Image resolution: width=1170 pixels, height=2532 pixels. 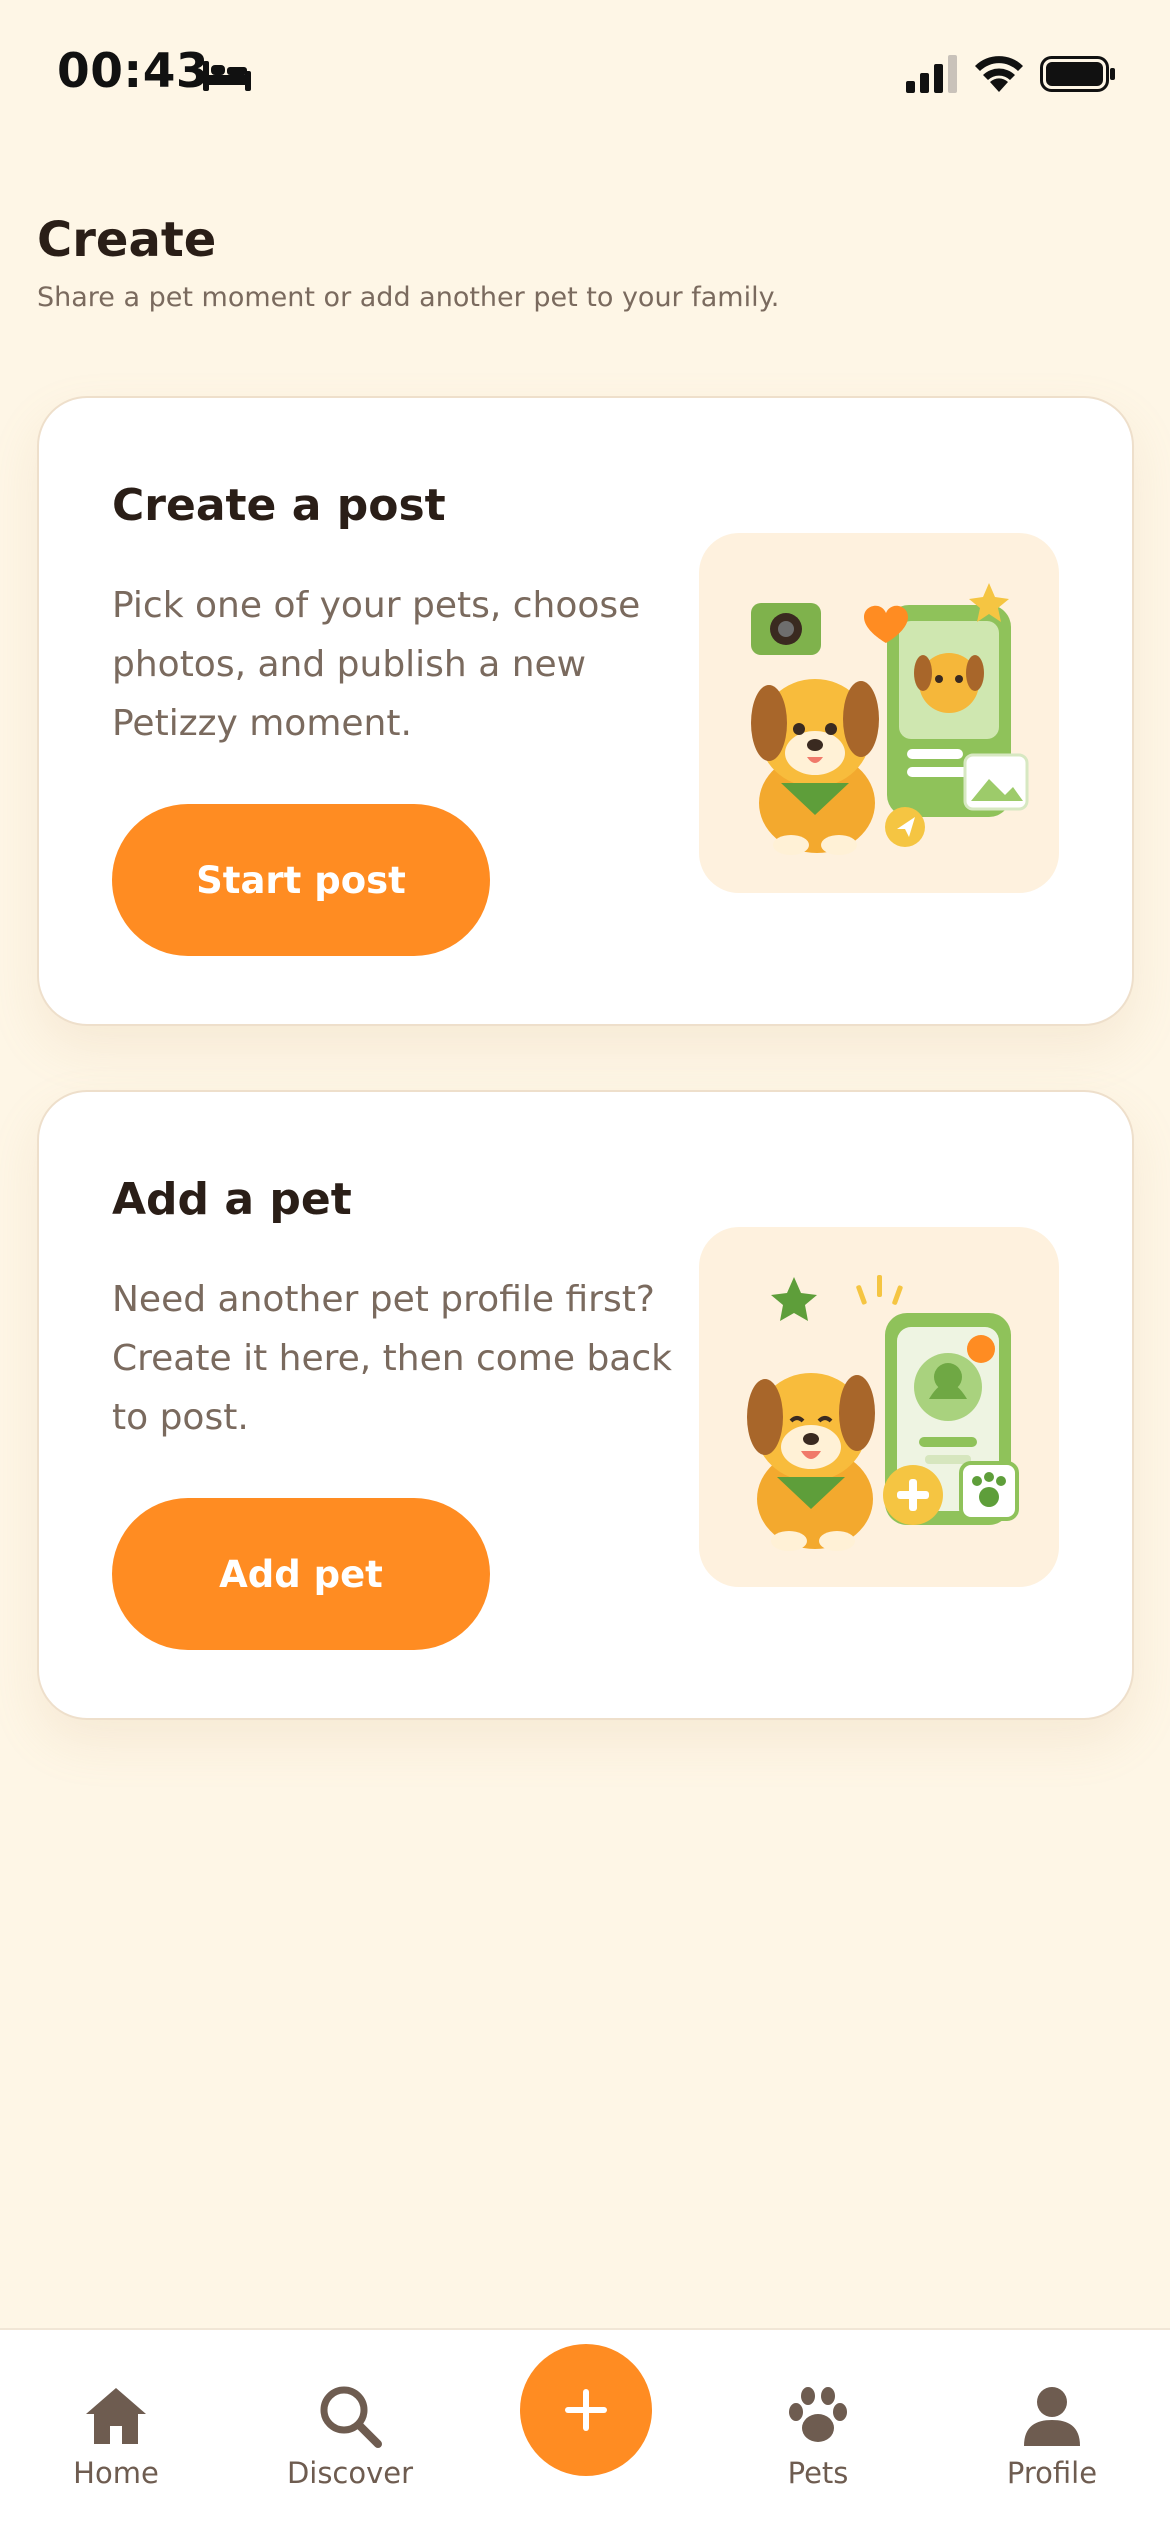 What do you see at coordinates (301, 1574) in the screenshot?
I see `add-pet-button: Add pet` at bounding box center [301, 1574].